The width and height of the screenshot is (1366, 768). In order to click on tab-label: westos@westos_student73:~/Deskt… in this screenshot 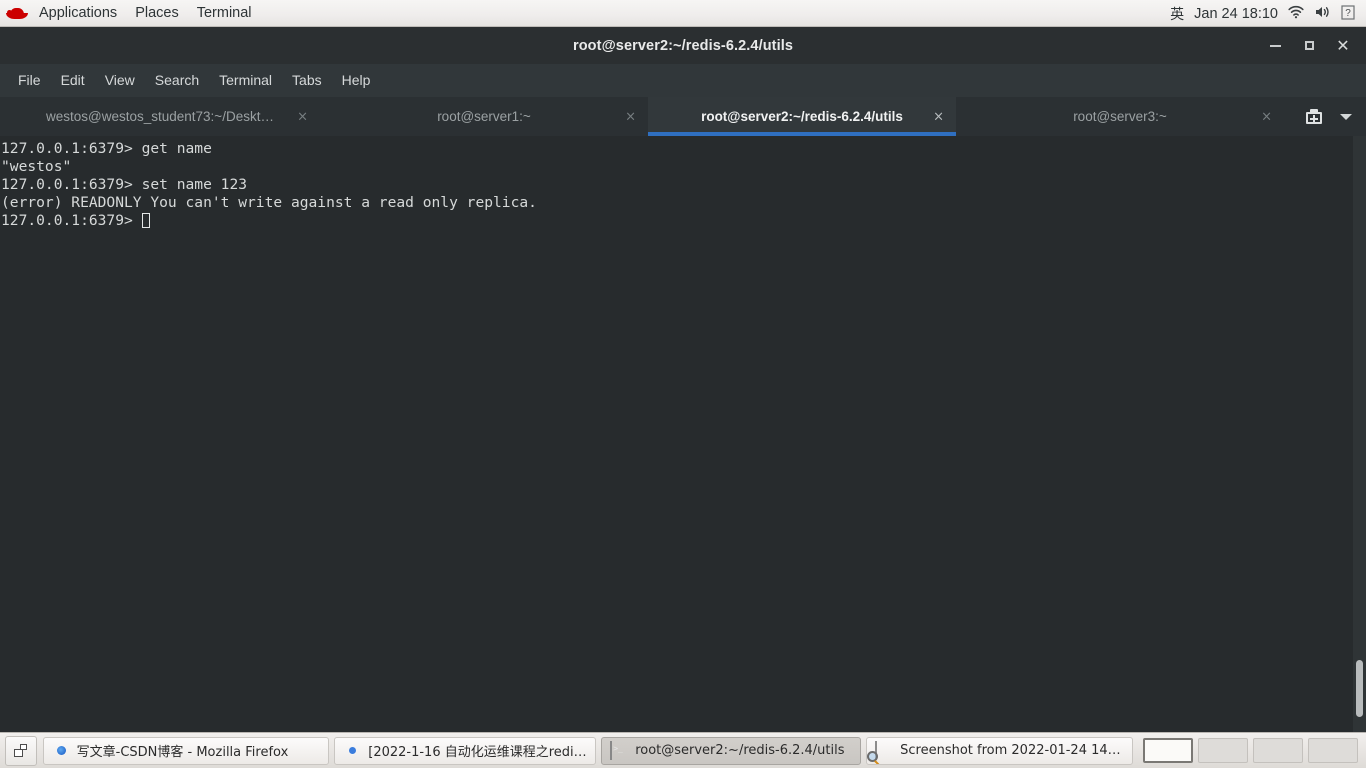, I will do `click(160, 116)`.